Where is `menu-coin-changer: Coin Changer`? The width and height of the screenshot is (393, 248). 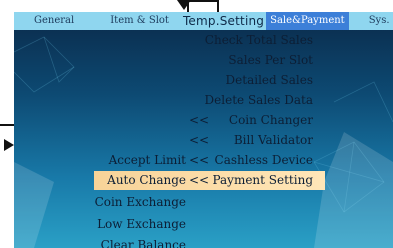
menu-coin-changer: Coin Changer is located at coordinates (271, 120).